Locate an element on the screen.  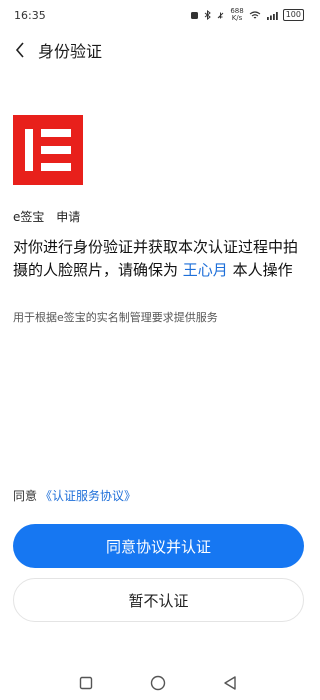
net-speed: 688 K/s is located at coordinates (237, 14).